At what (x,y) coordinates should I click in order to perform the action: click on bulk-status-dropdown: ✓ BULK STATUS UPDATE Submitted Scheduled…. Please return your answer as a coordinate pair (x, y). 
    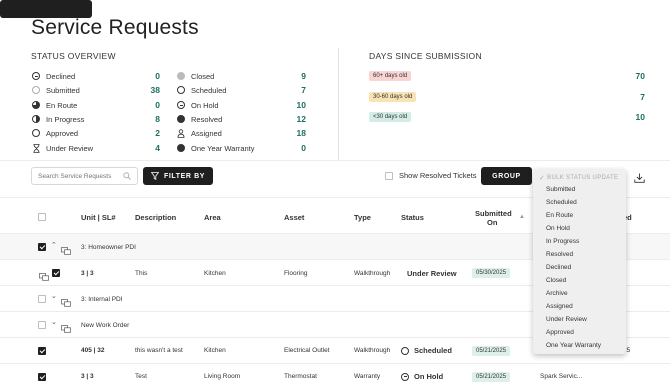
    Looking at the image, I should click on (579, 261).